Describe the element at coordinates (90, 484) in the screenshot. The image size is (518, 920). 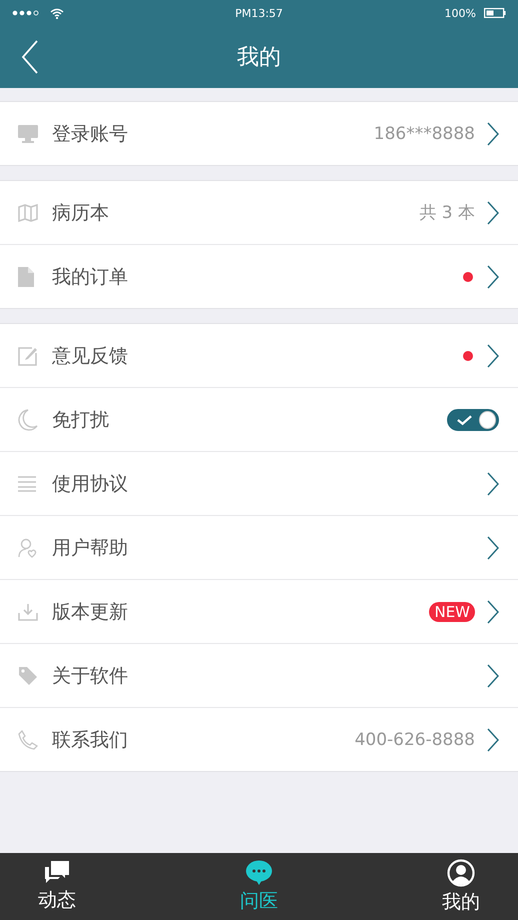
I see `row-label: 使用协议` at that location.